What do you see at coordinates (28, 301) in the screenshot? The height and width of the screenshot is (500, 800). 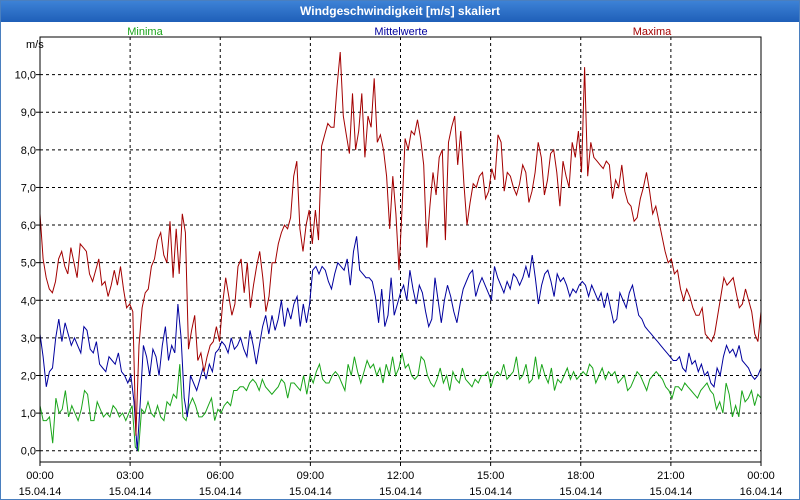 I see `y-tick-label: 4,0` at bounding box center [28, 301].